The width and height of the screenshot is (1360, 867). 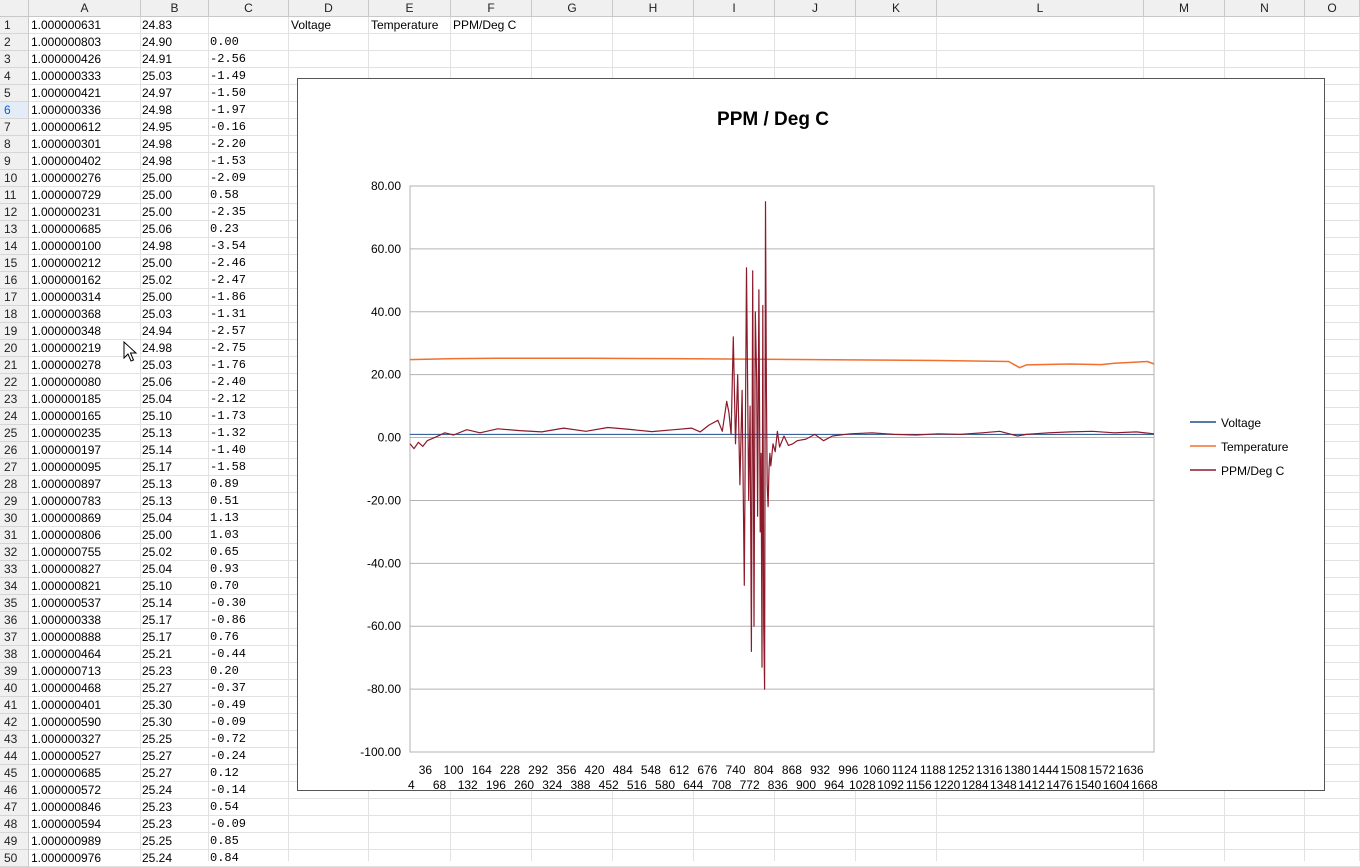 I want to click on cell-c: -2.12, so click(x=249, y=399).